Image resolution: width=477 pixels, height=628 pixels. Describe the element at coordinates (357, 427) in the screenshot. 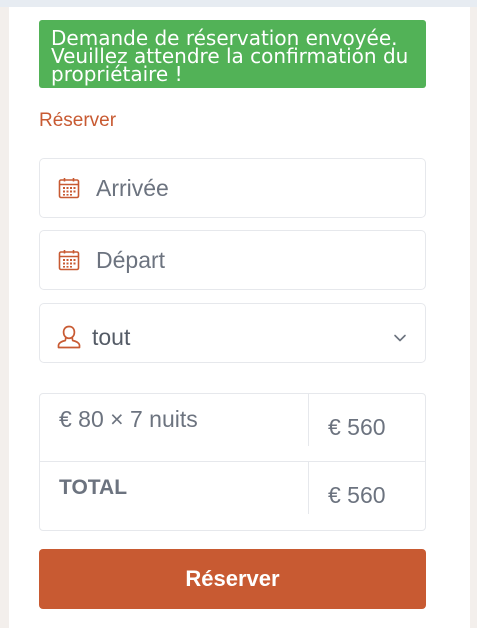

I see `price-row-amount: € 560` at that location.